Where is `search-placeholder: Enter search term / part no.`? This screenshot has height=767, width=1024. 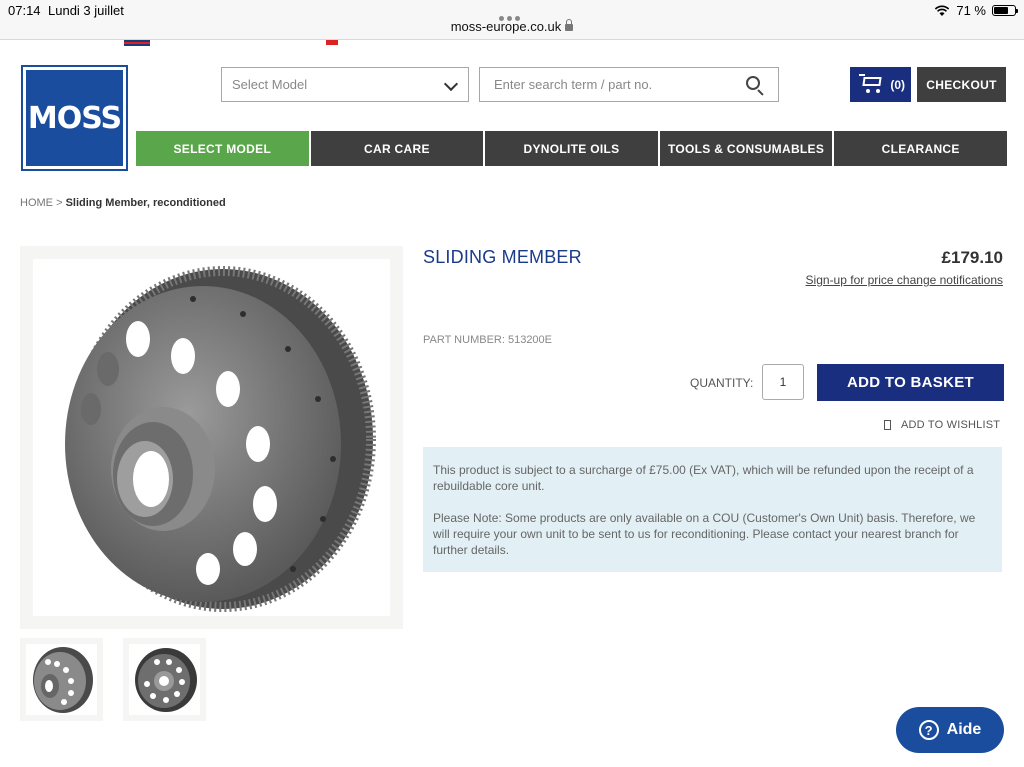 search-placeholder: Enter search term / part no. is located at coordinates (573, 84).